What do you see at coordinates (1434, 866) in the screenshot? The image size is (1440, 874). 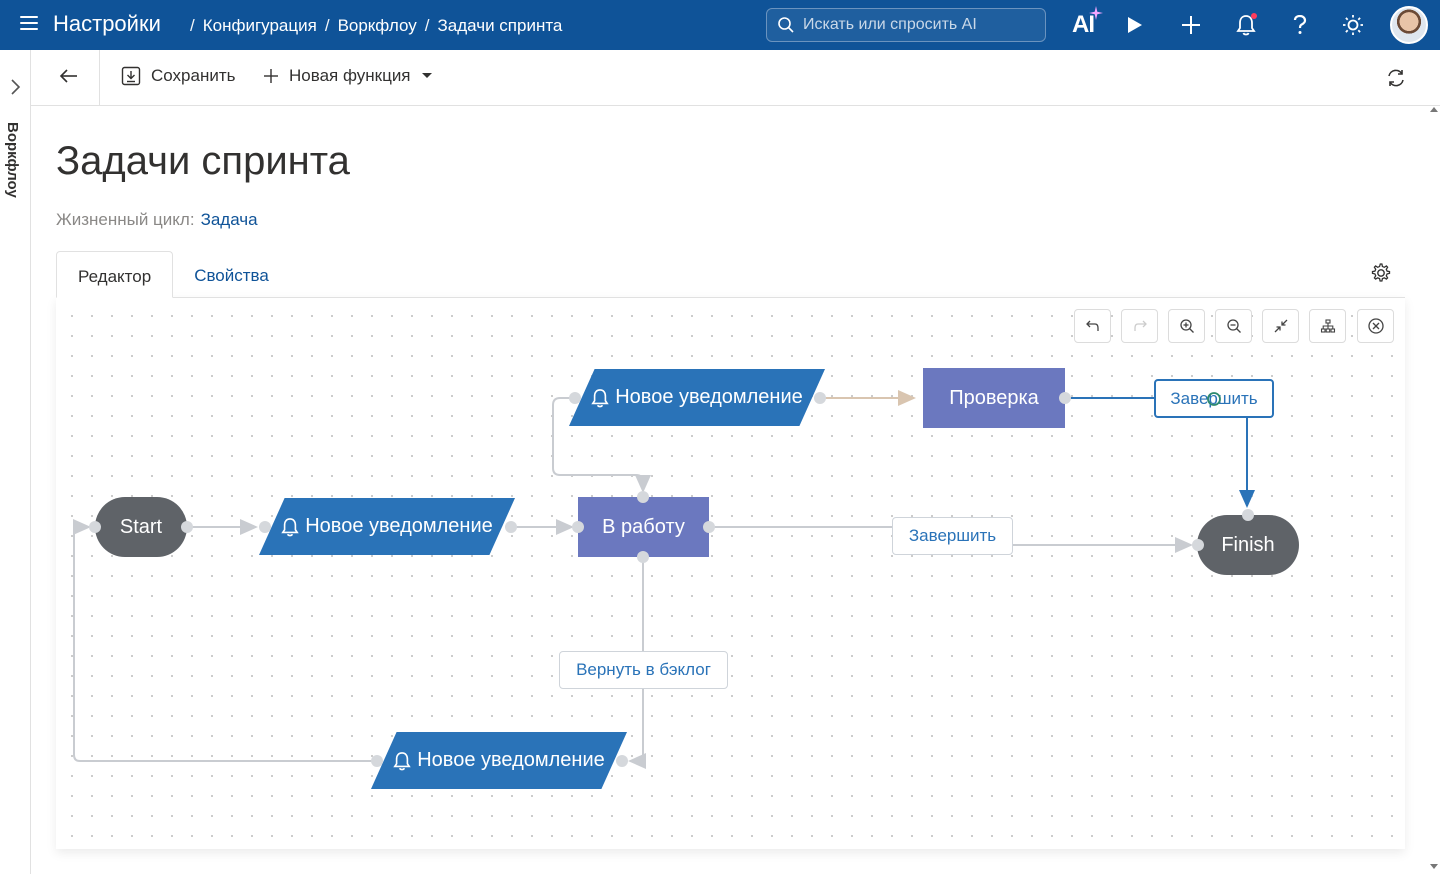 I see `scroll-down-arrow` at bounding box center [1434, 866].